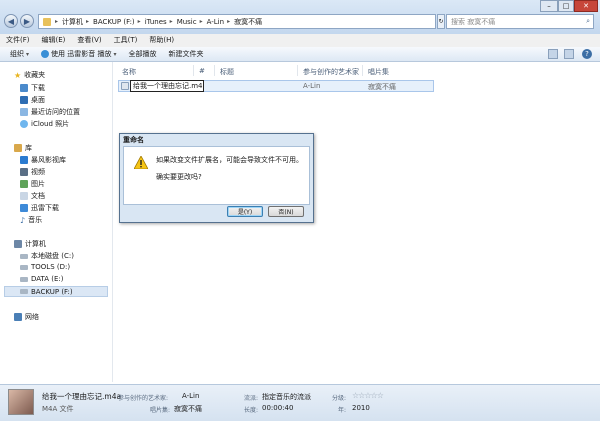 Image resolution: width=600 pixels, height=421 pixels. Describe the element at coordinates (566, 6) in the screenshot. I see `maximize-button: □` at that location.